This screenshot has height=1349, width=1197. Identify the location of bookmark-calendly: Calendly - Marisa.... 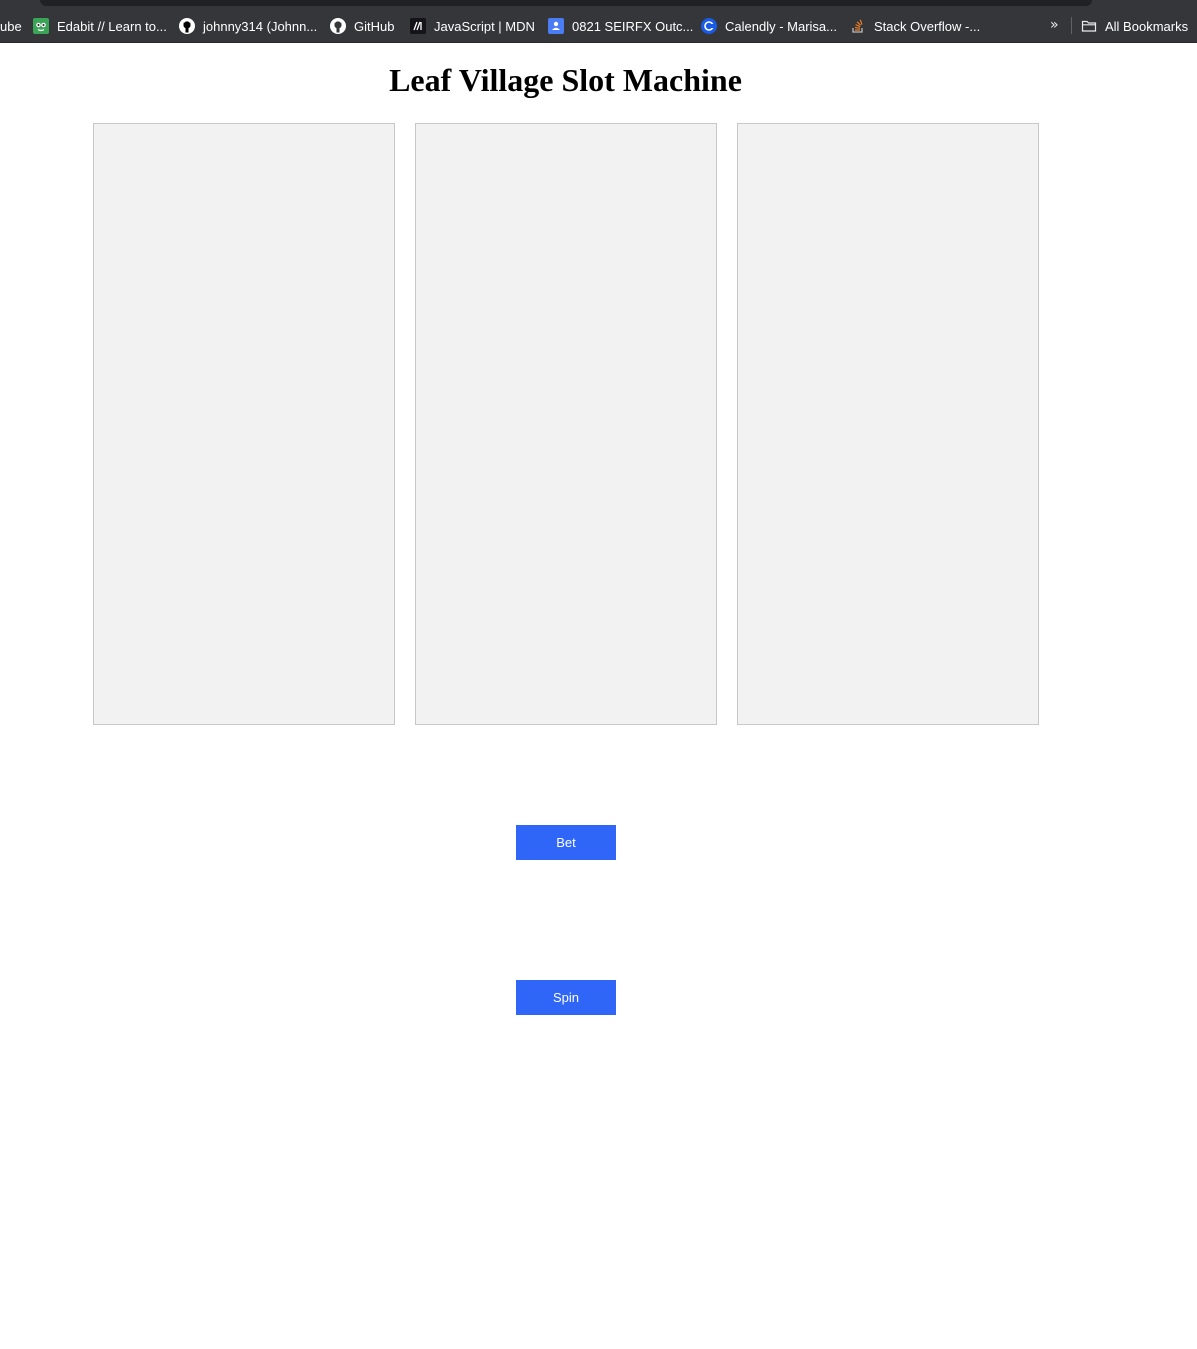
(769, 26).